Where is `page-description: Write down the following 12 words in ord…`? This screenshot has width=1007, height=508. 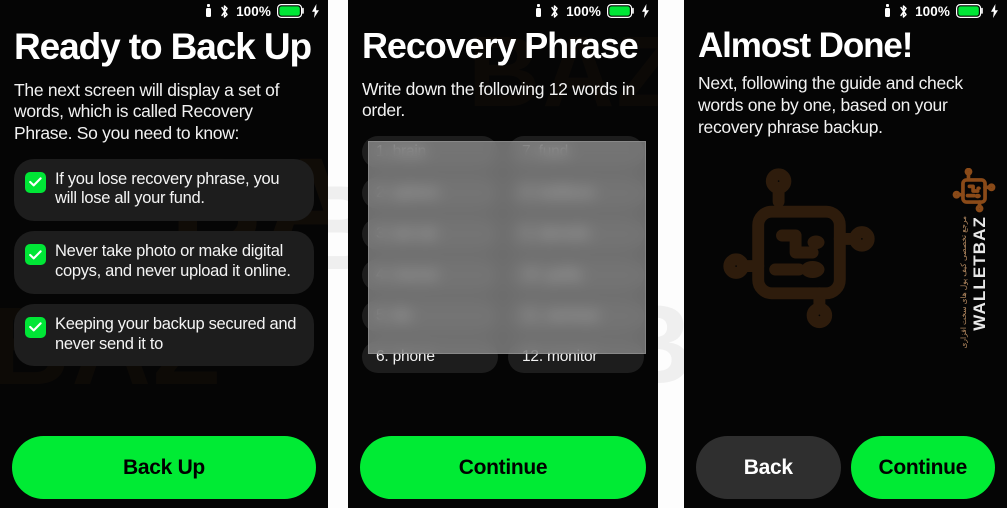 page-description: Write down the following 12 words in ord… is located at coordinates (498, 99).